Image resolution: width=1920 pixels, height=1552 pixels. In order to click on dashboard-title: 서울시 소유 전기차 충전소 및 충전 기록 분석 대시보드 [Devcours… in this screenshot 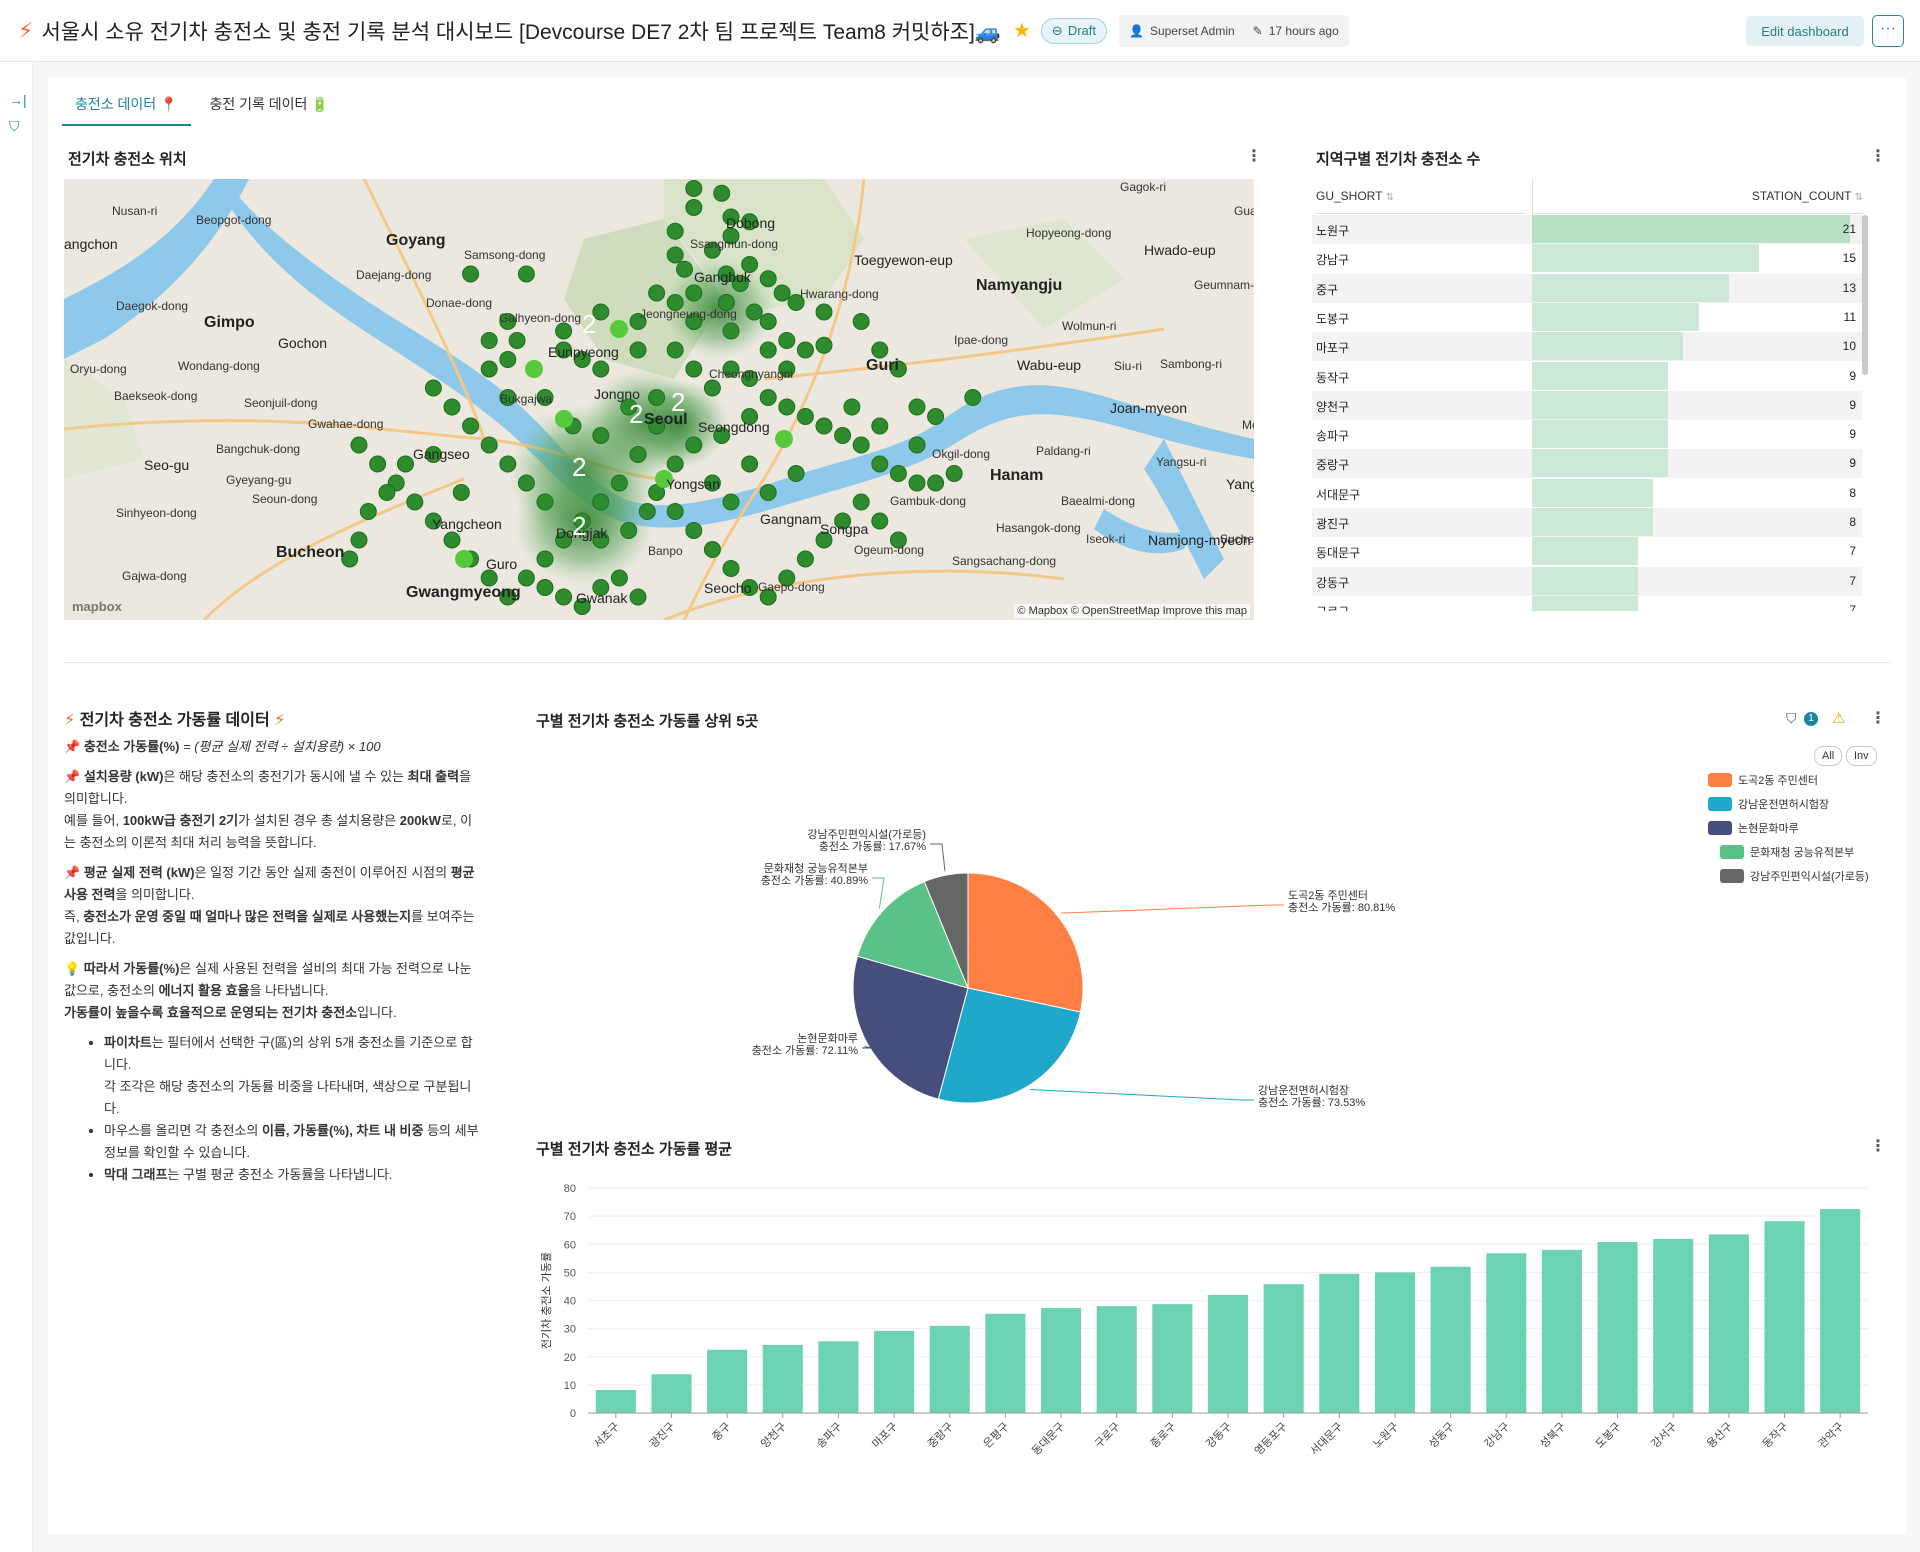, I will do `click(521, 31)`.